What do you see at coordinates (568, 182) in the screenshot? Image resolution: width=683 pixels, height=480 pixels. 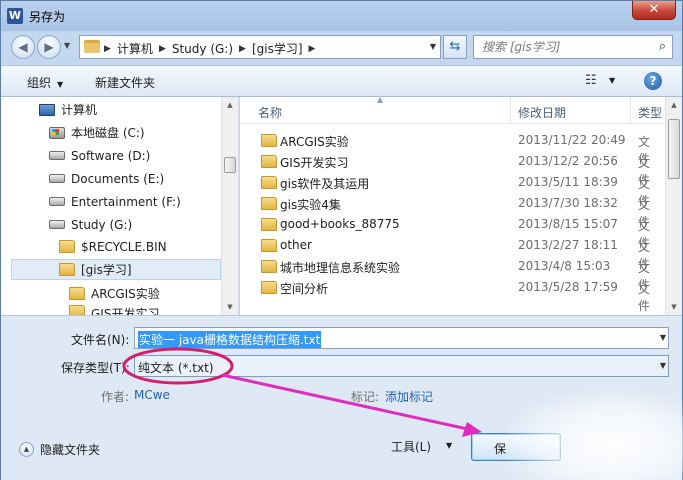 I see `file-modified: 2013/5/11 18:39` at bounding box center [568, 182].